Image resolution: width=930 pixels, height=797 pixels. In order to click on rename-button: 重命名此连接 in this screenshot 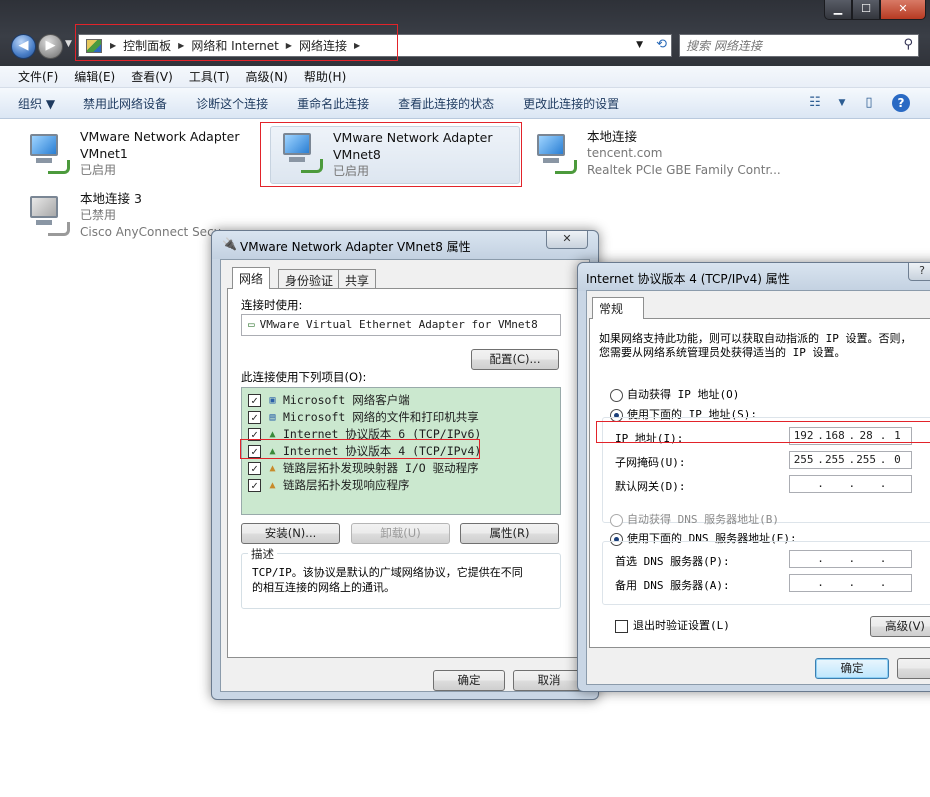, I will do `click(333, 103)`.